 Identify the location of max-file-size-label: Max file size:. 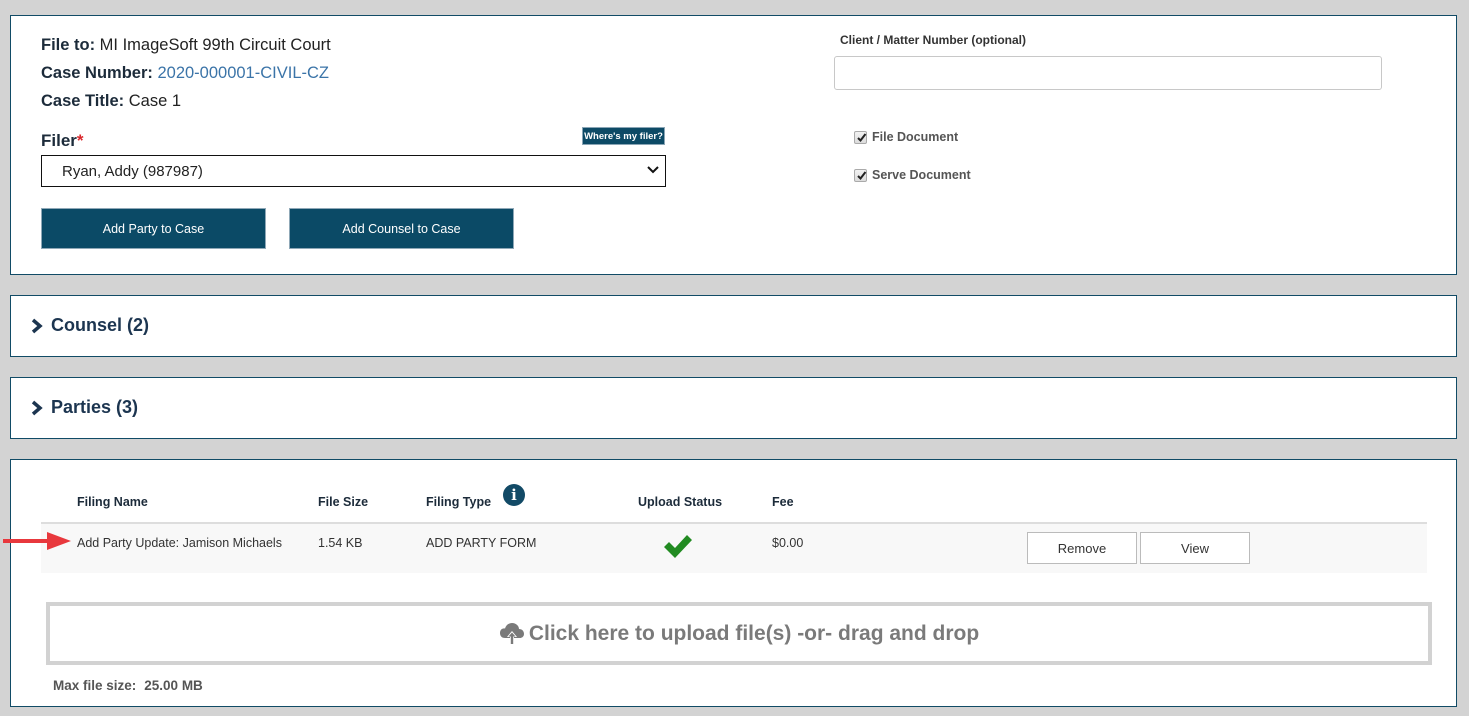
(95, 685).